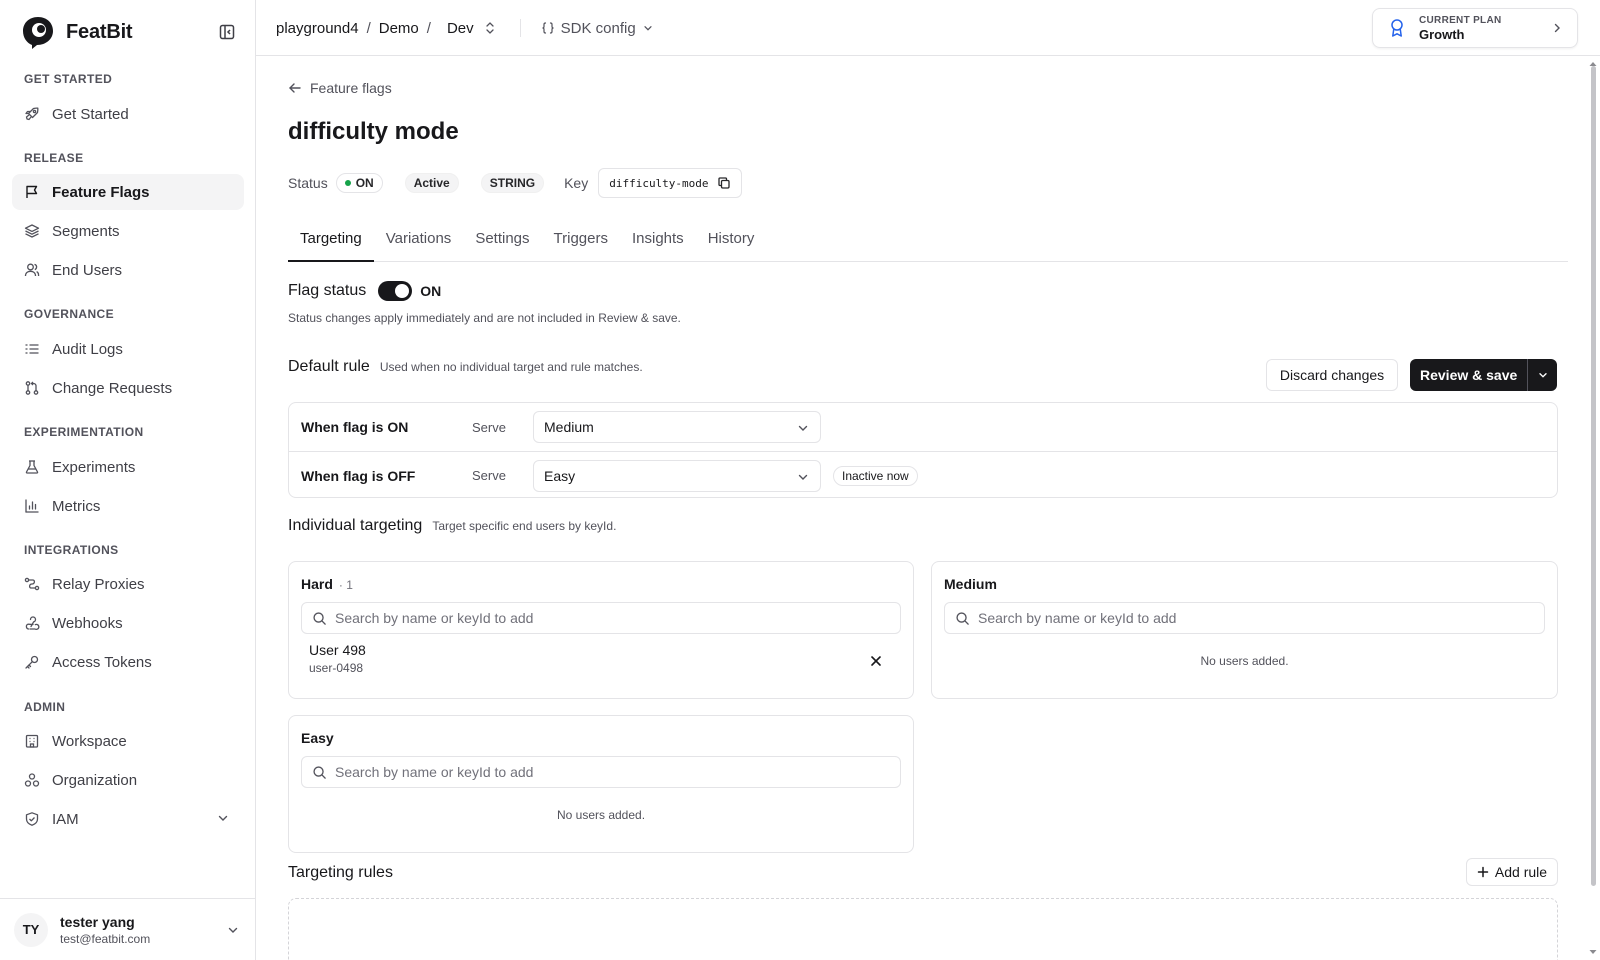 The image size is (1600, 960). Describe the element at coordinates (548, 28) in the screenshot. I see `braces-icon` at that location.